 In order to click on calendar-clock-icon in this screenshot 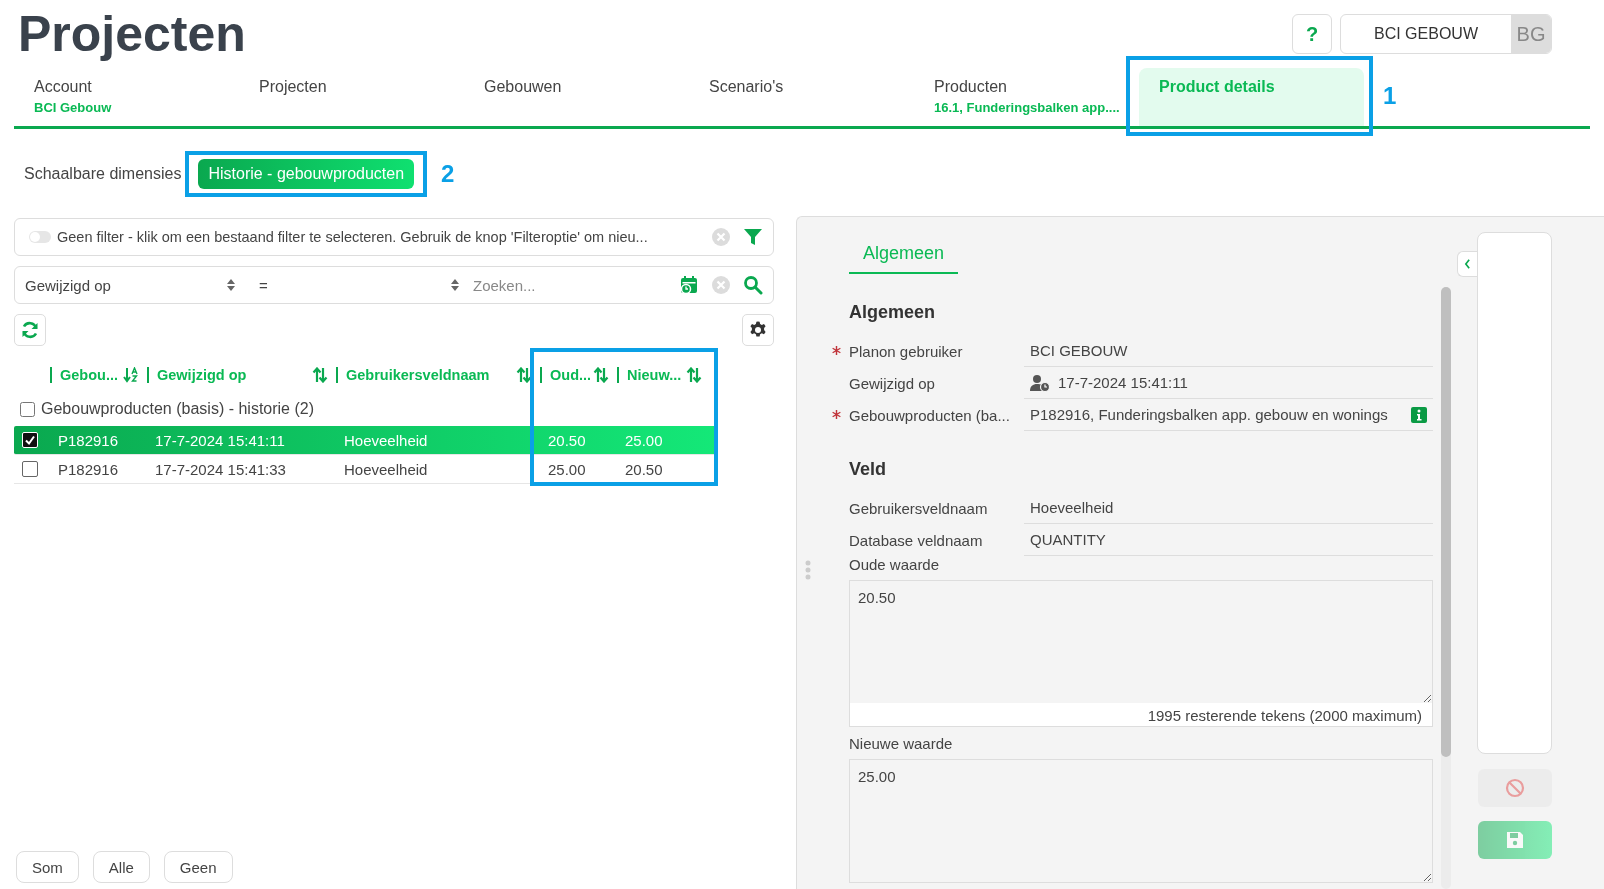, I will do `click(689, 285)`.